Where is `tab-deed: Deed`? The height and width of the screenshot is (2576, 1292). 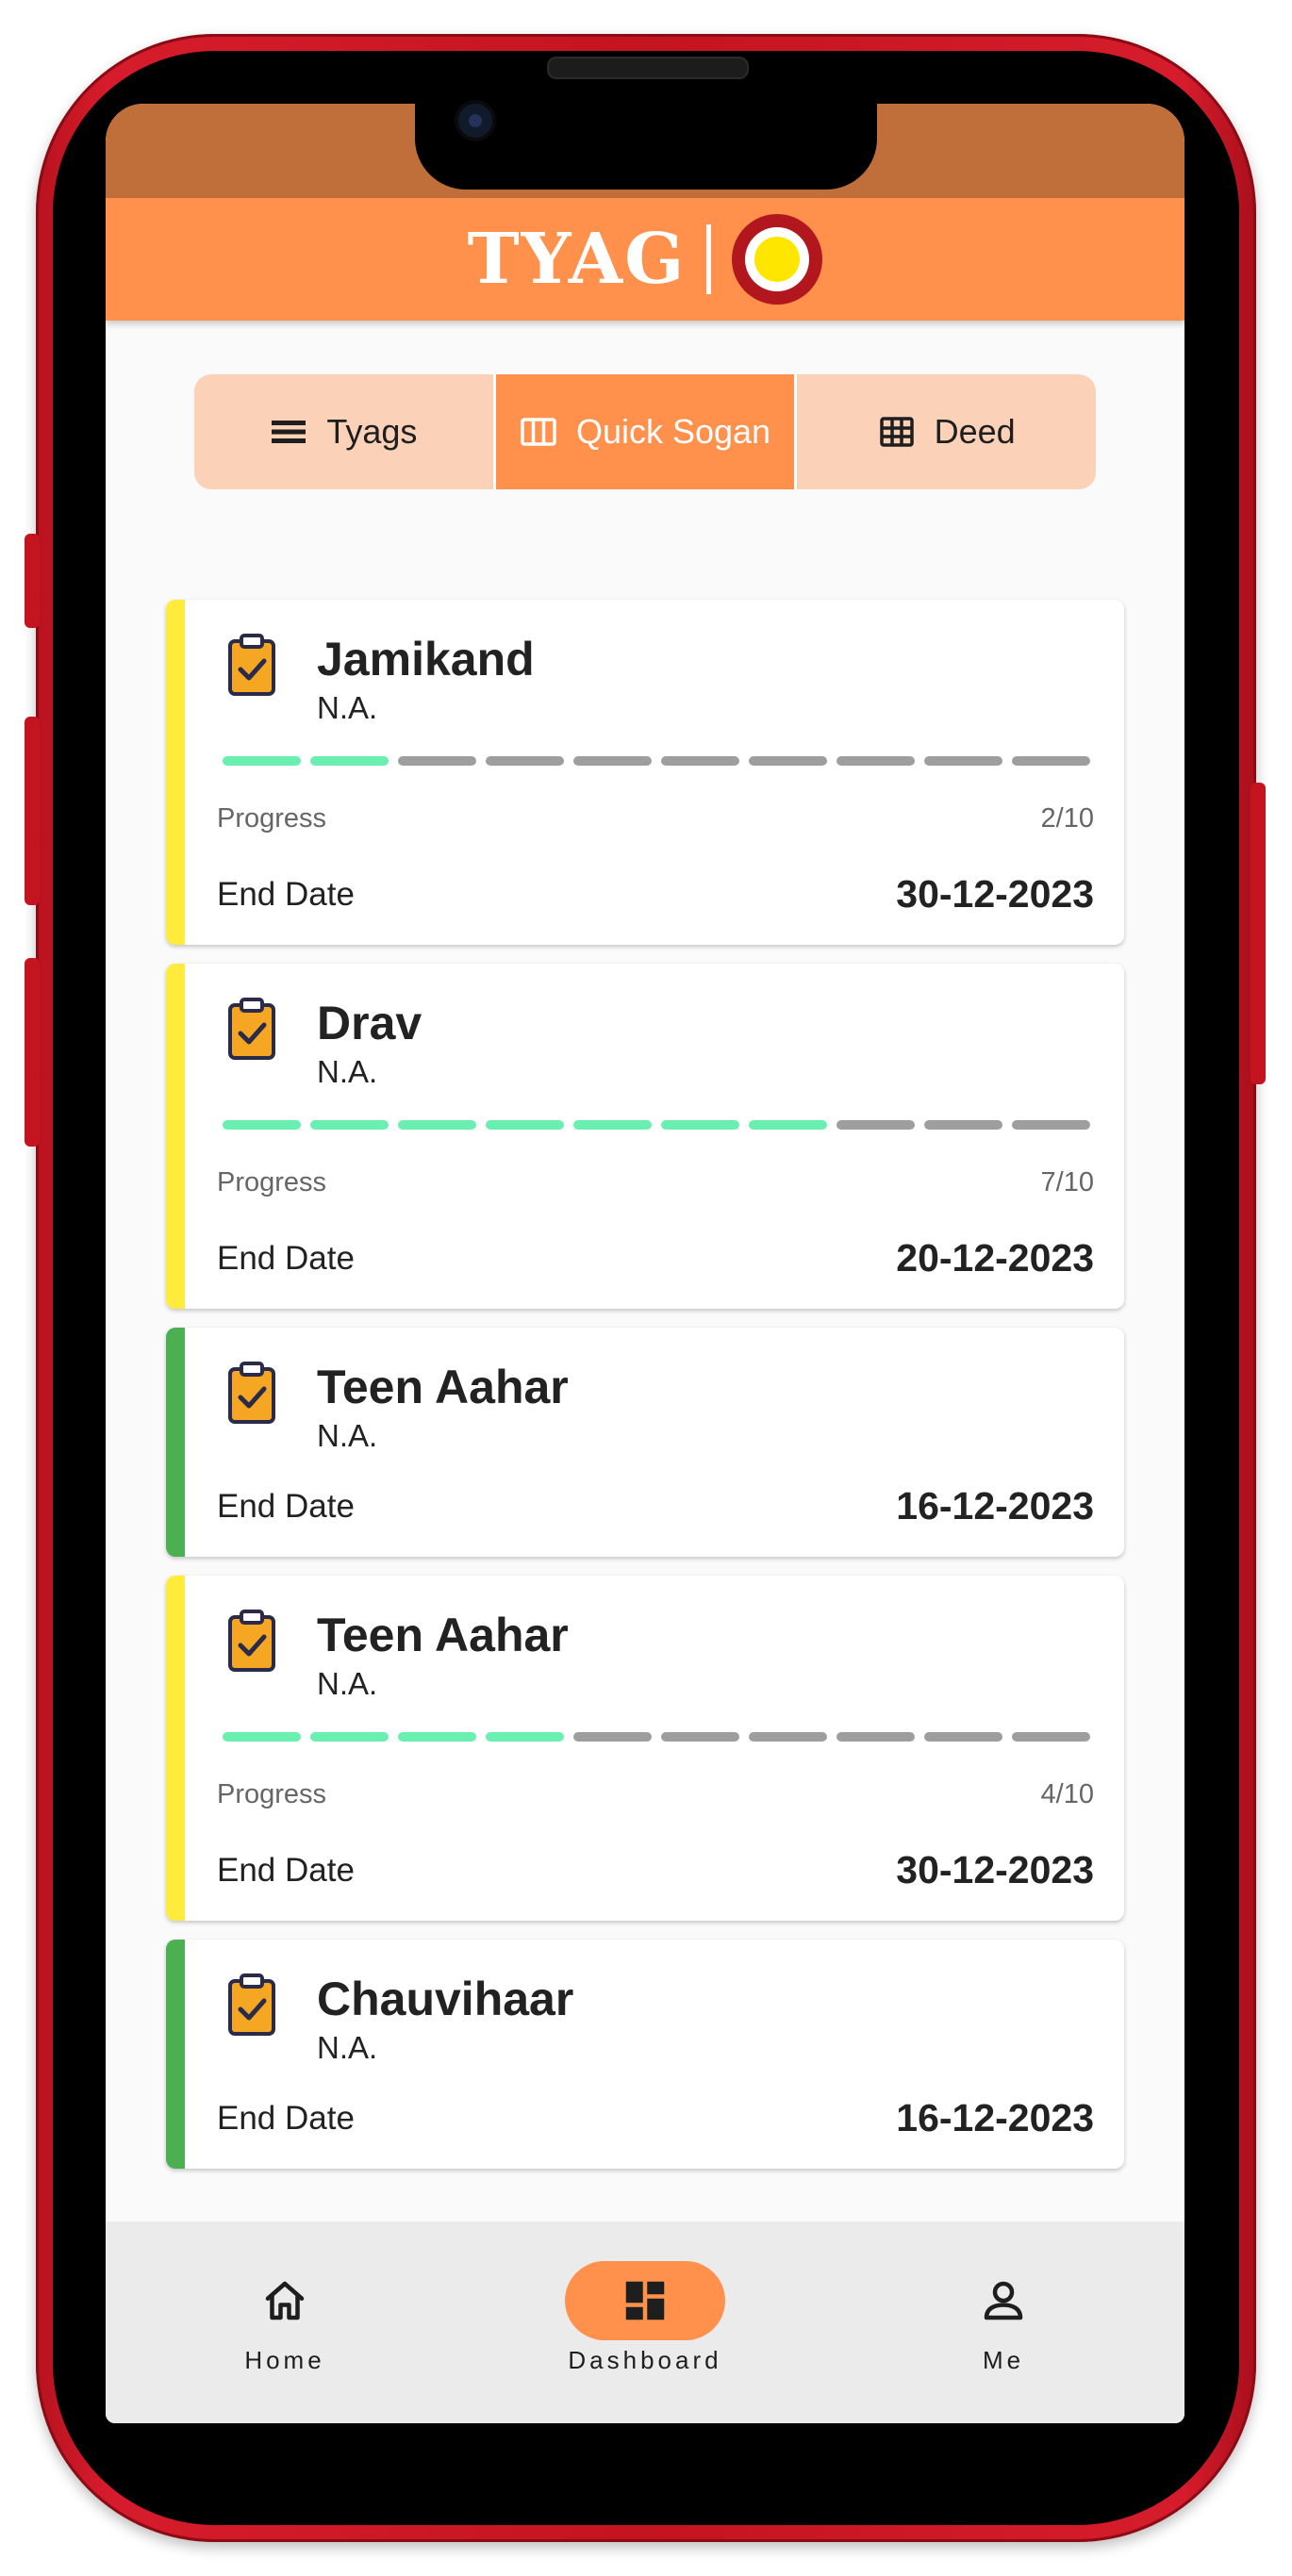
tab-deed: Deed is located at coordinates (945, 431).